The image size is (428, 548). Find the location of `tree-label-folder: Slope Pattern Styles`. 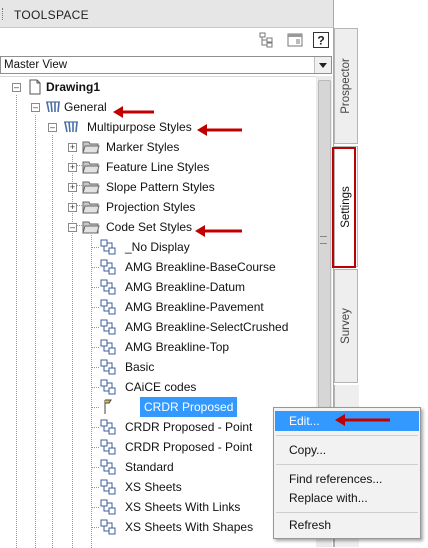

tree-label-folder: Slope Pattern Styles is located at coordinates (160, 187).